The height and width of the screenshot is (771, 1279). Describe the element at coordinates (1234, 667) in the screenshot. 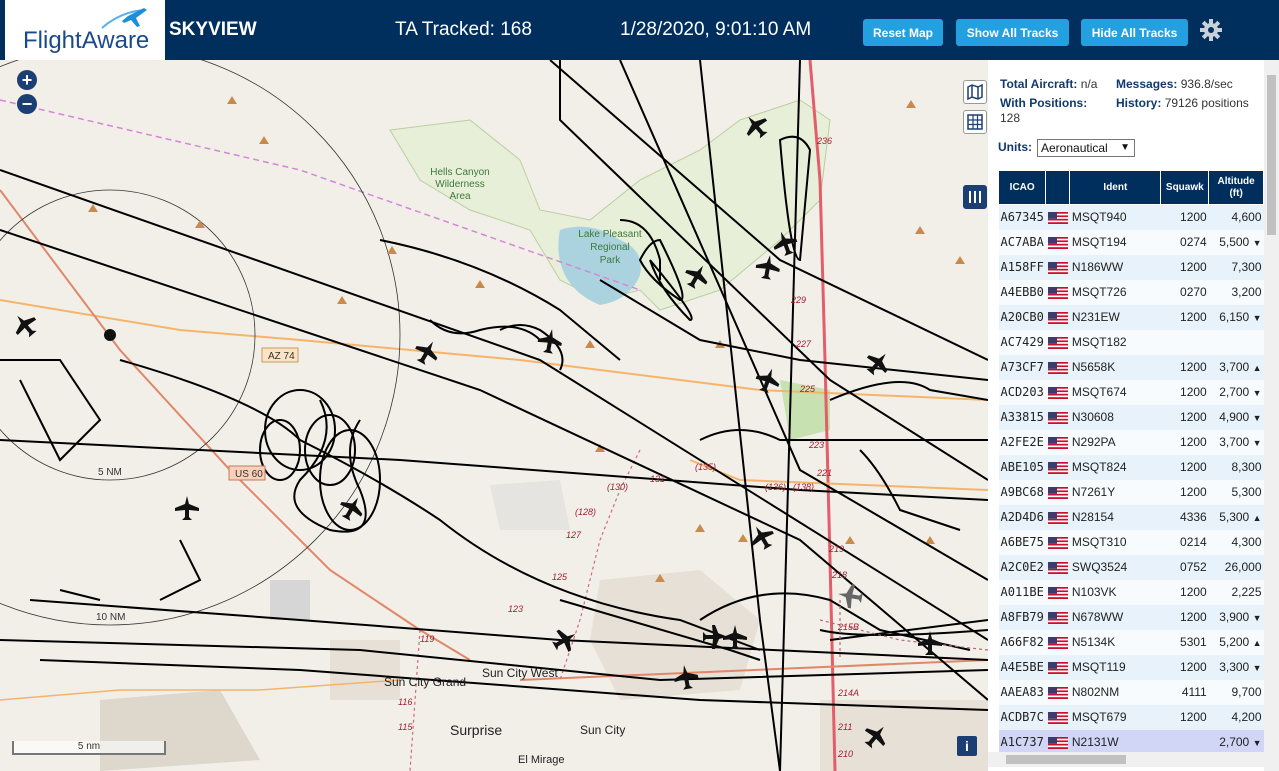

I see `altitude-value: 3,300` at that location.